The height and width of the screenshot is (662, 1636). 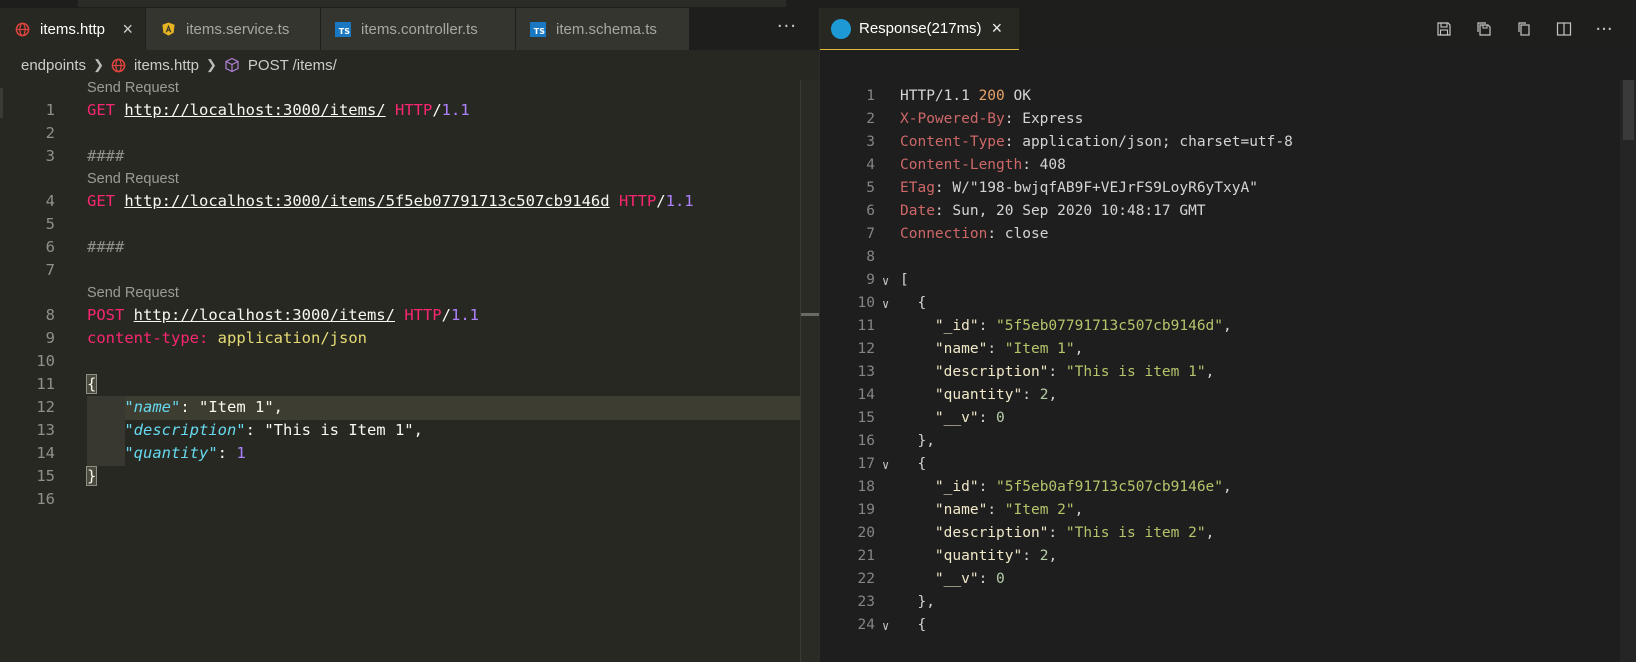 What do you see at coordinates (1444, 29) in the screenshot?
I see `save-icon` at bounding box center [1444, 29].